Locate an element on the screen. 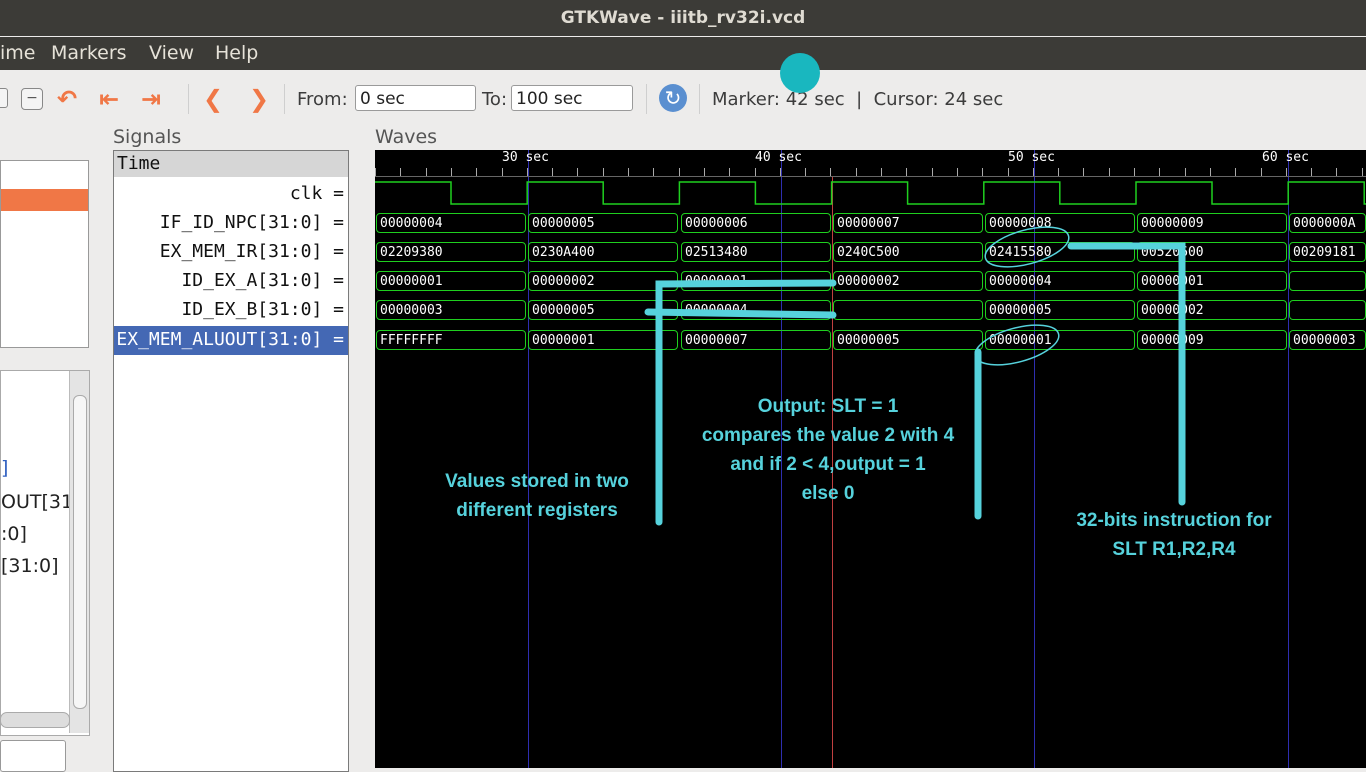 The height and width of the screenshot is (772, 1366). annotation-line: Values stored in two is located at coordinates (537, 481).